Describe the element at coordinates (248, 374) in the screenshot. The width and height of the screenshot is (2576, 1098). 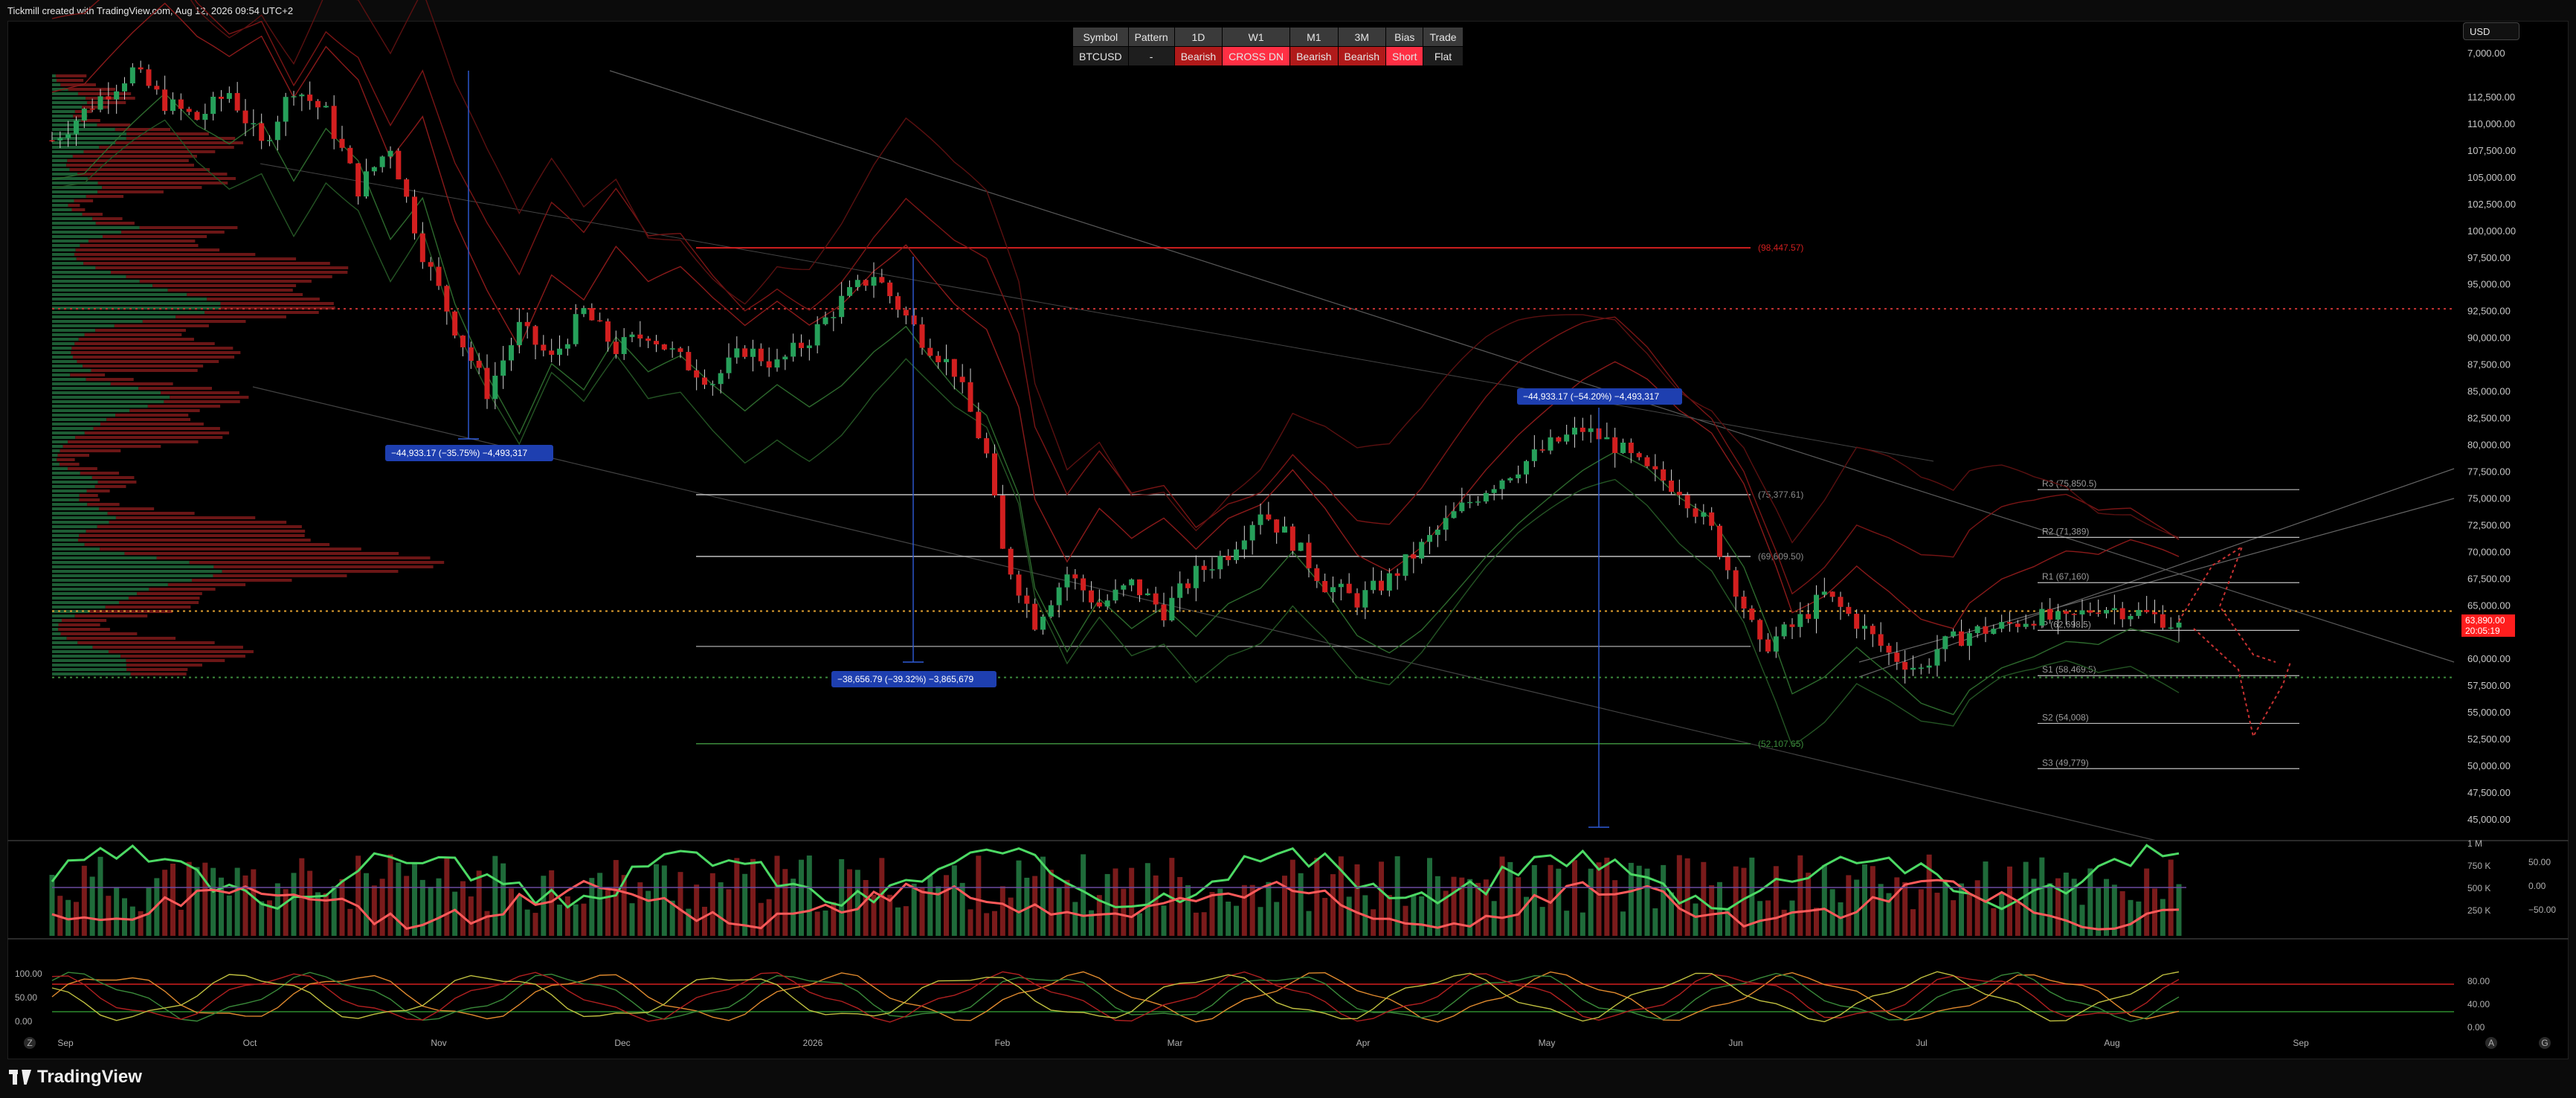
I see `volume-profile` at that location.